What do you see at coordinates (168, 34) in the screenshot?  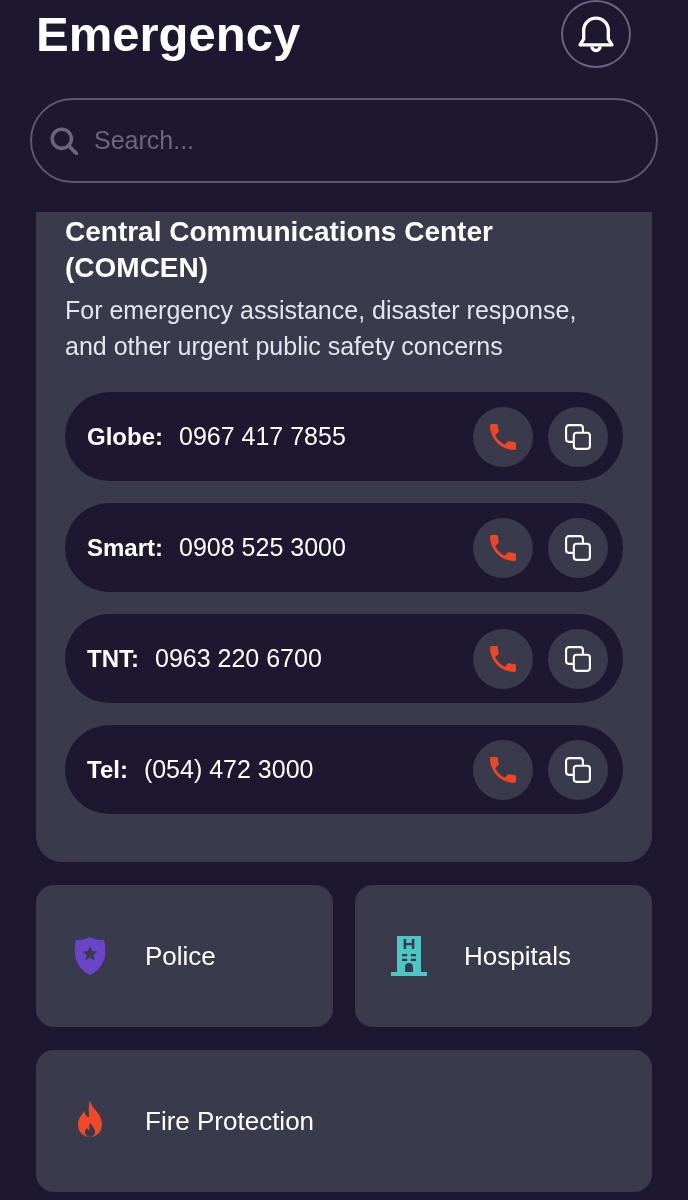 I see `page-title: Emergency` at bounding box center [168, 34].